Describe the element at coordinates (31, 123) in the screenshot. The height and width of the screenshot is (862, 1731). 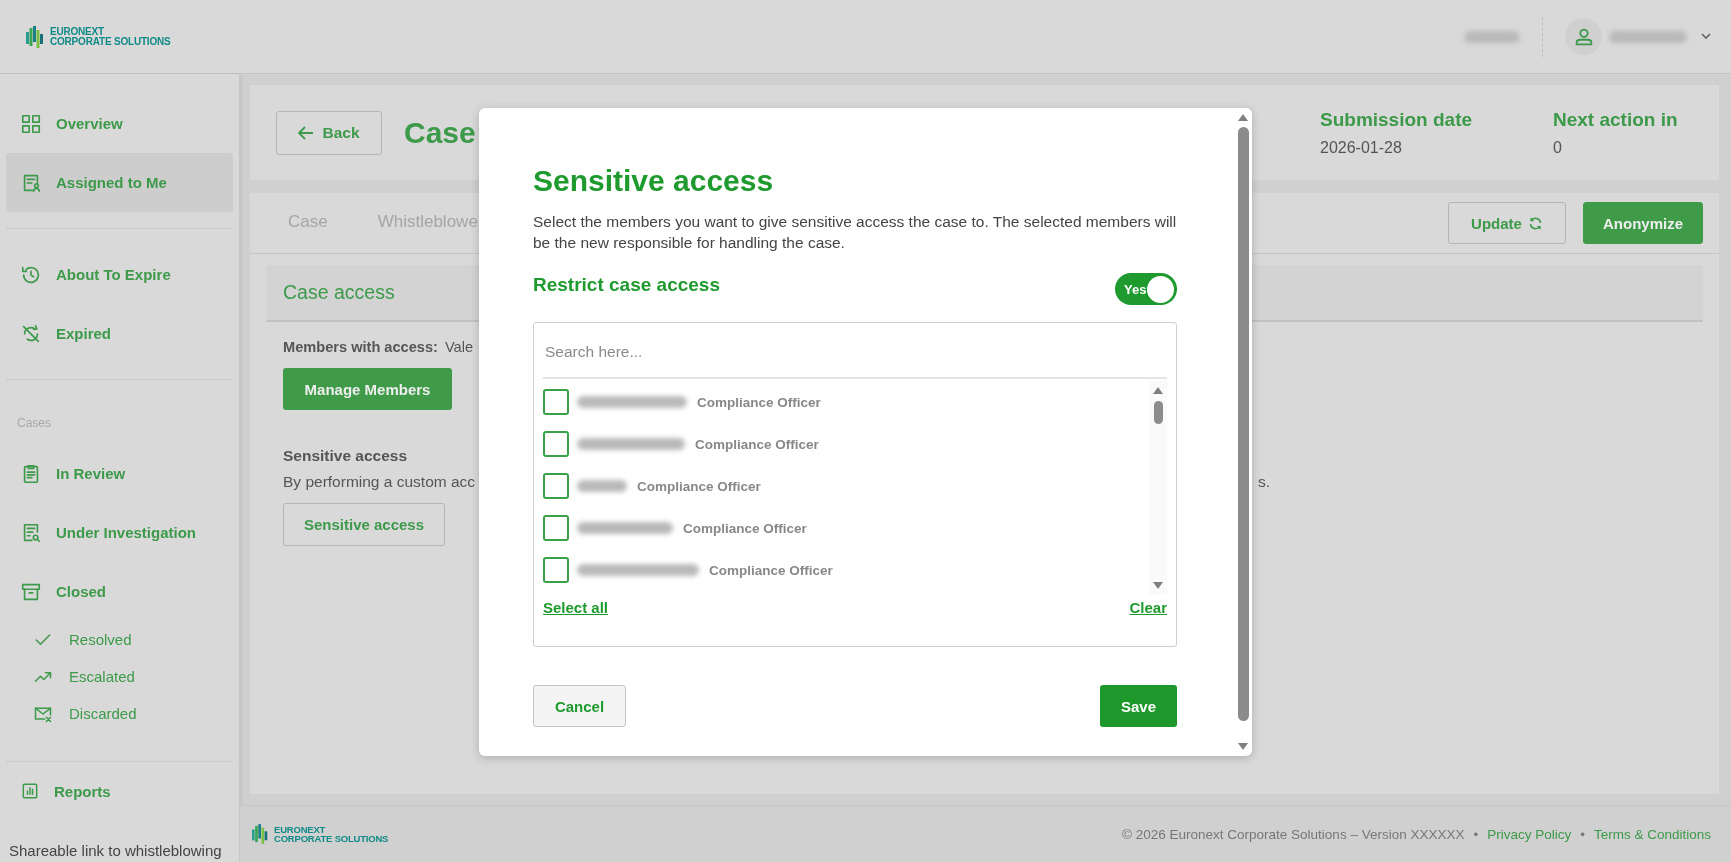
I see `grid-icon` at that location.